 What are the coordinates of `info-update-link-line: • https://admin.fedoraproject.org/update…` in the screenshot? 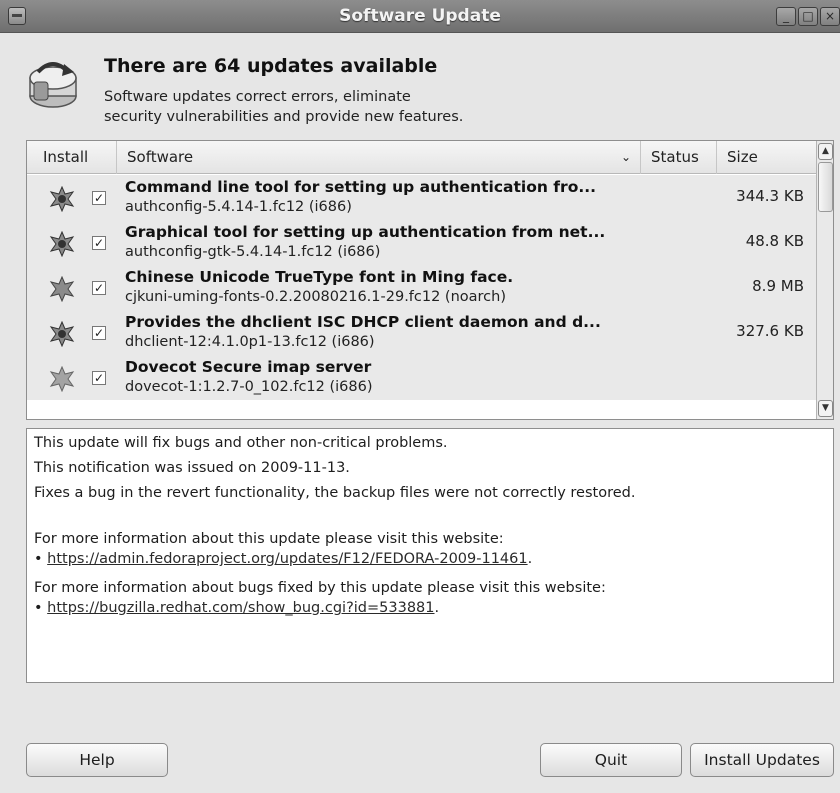 It's located at (283, 559).